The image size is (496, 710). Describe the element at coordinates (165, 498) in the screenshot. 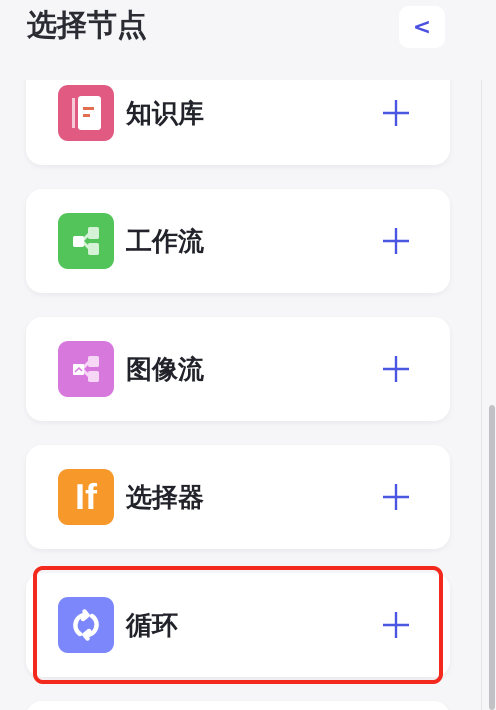

I see `node-label: 选择器` at that location.